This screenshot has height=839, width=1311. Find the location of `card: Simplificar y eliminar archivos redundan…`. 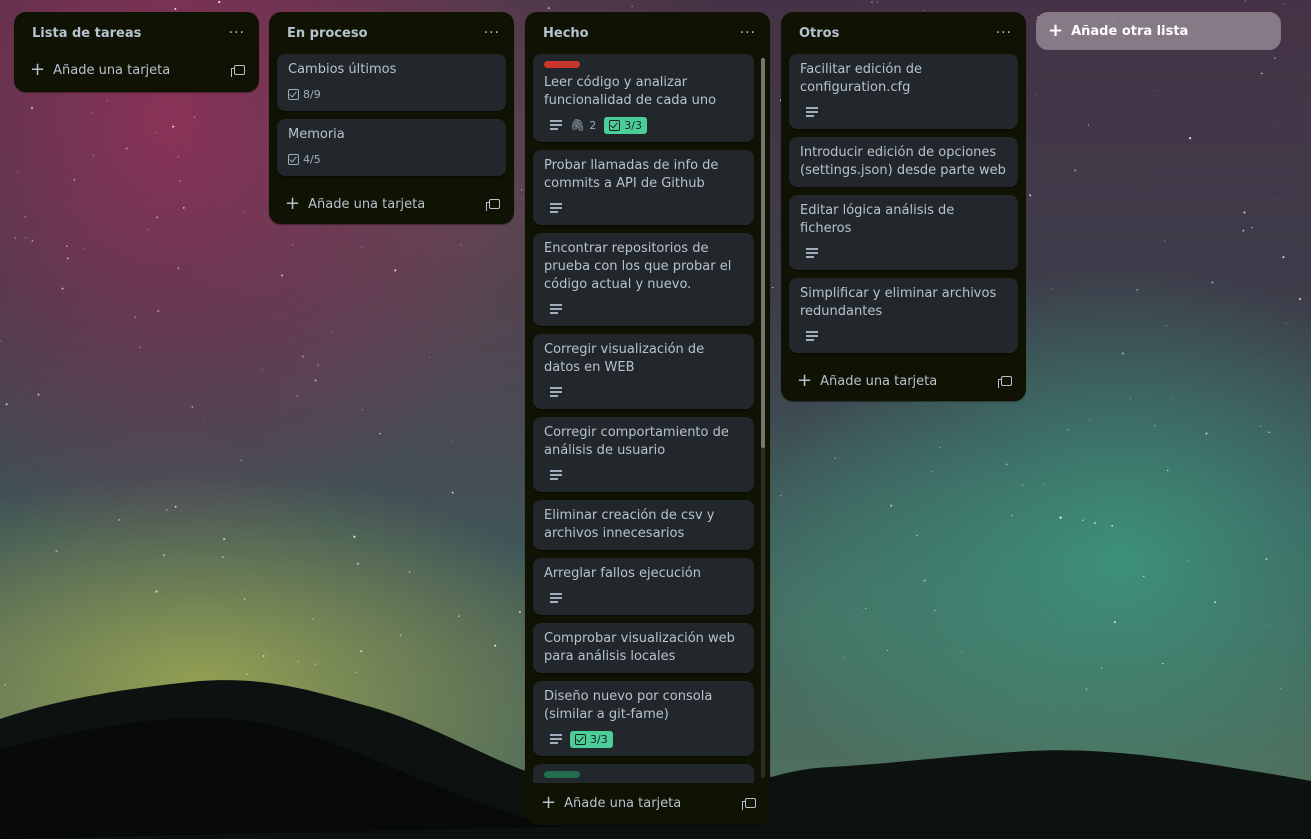

card: Simplificar y eliminar archivos redundan… is located at coordinates (903, 315).